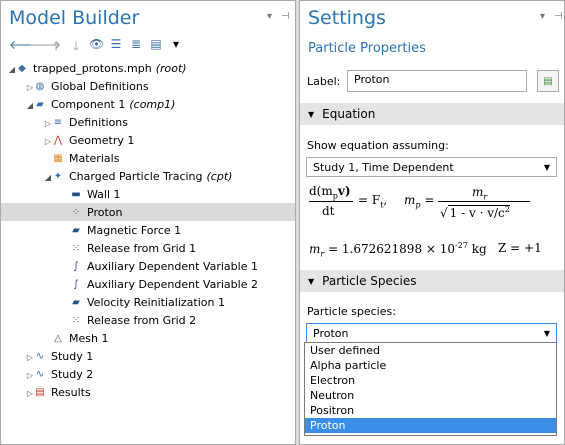 Image resolution: width=565 pixels, height=445 pixels. Describe the element at coordinates (74, 18) in the screenshot. I see `model-builder-title: Model Builder` at that location.